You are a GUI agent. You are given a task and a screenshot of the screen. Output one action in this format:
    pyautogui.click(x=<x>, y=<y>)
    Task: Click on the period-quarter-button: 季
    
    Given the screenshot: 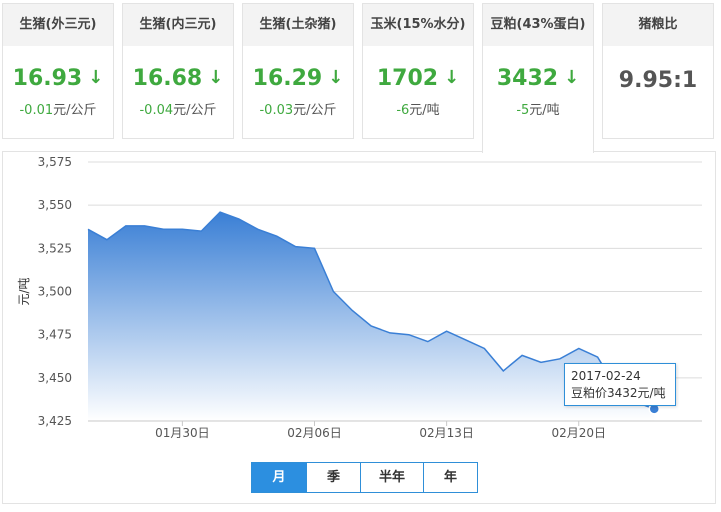 What is the action you would take?
    pyautogui.click(x=333, y=477)
    